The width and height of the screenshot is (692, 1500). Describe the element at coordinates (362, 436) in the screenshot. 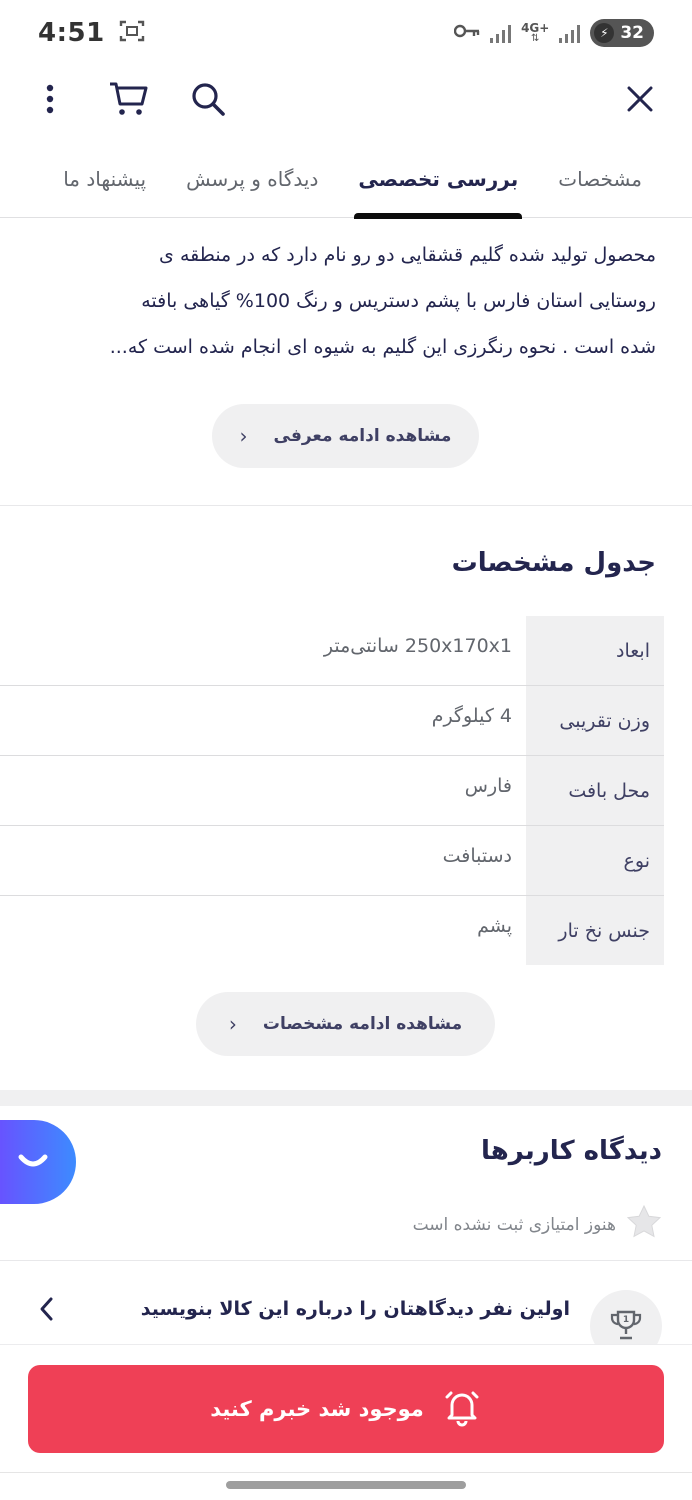

I see `read-more-intro-label: مشاهده ادامه معرفی` at that location.